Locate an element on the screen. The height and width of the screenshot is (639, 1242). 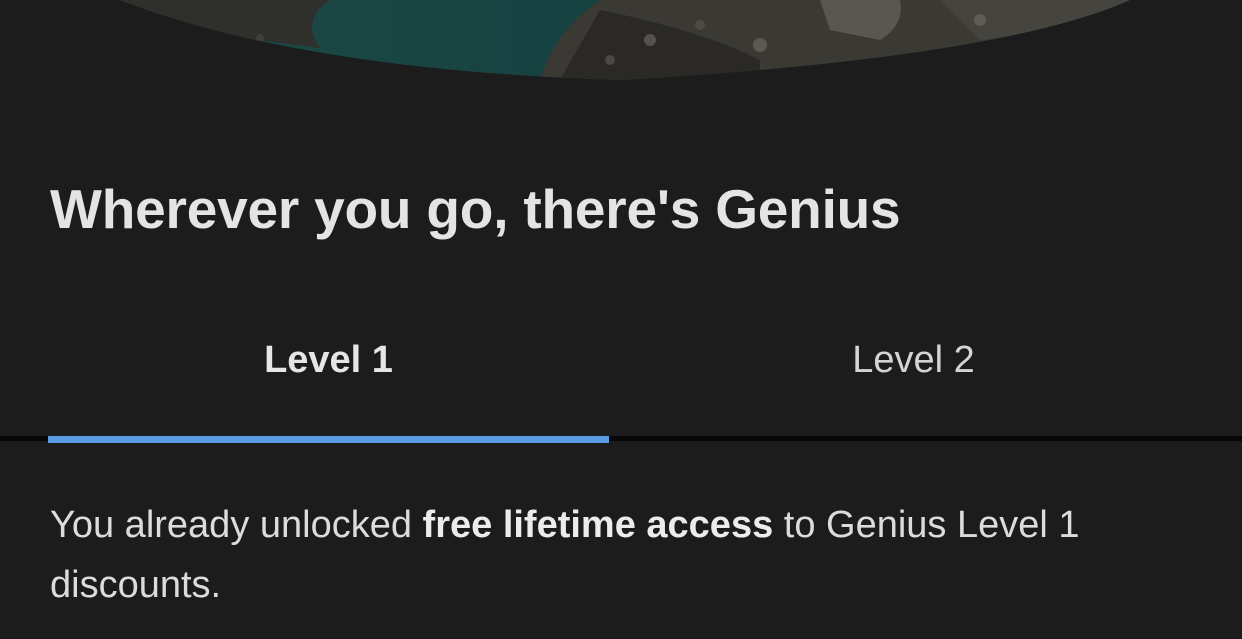
tab-level-2-label: Level 2 is located at coordinates (913, 359).